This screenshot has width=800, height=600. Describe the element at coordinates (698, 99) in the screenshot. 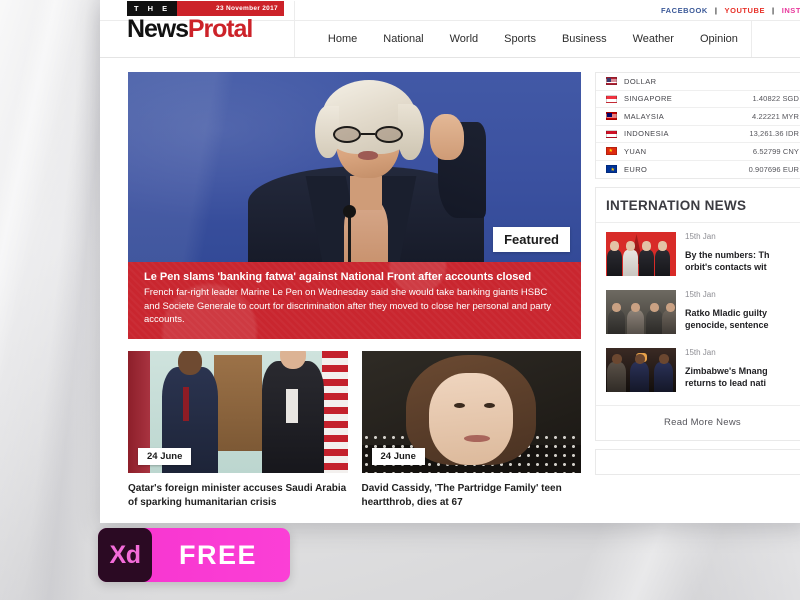

I see `currency-row: SINGAPORE 1.40822 SGD` at that location.